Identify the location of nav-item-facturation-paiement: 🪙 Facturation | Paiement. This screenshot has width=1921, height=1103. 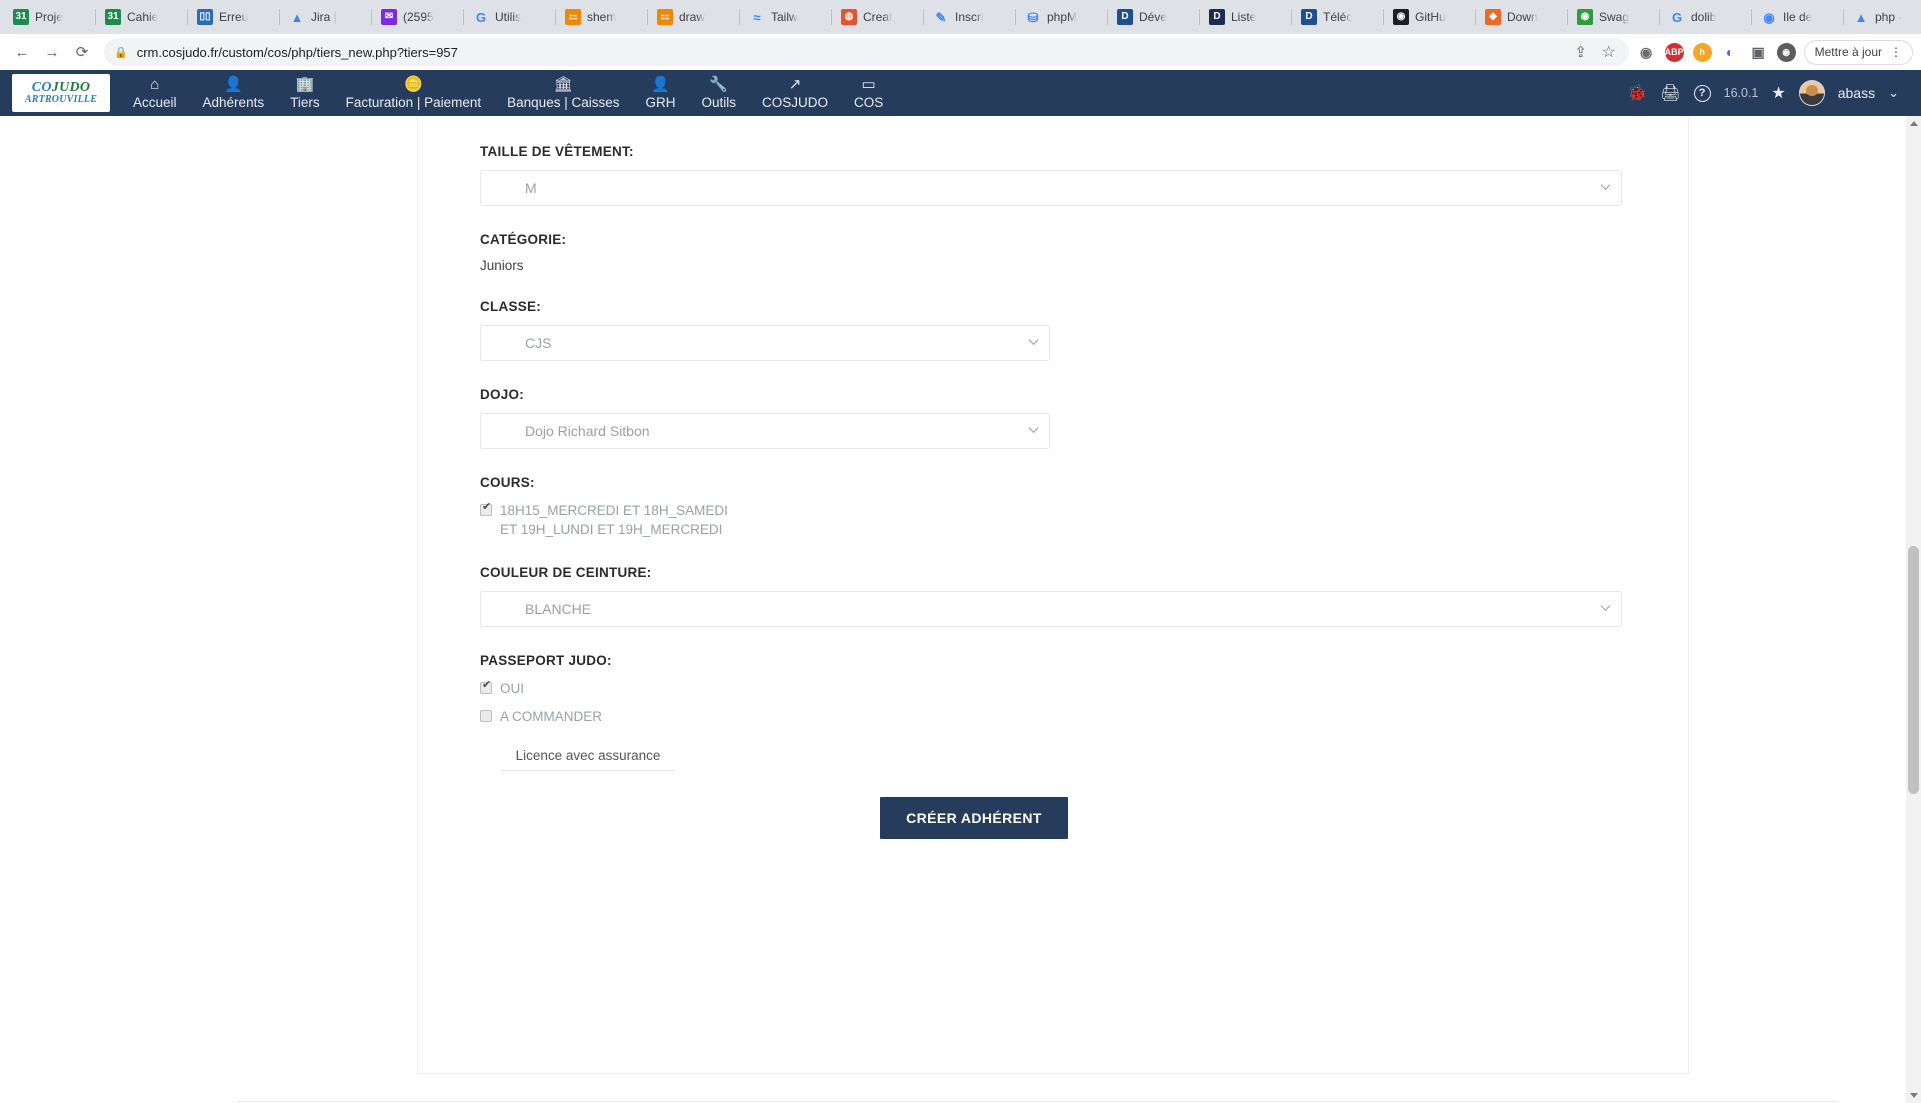
(414, 93).